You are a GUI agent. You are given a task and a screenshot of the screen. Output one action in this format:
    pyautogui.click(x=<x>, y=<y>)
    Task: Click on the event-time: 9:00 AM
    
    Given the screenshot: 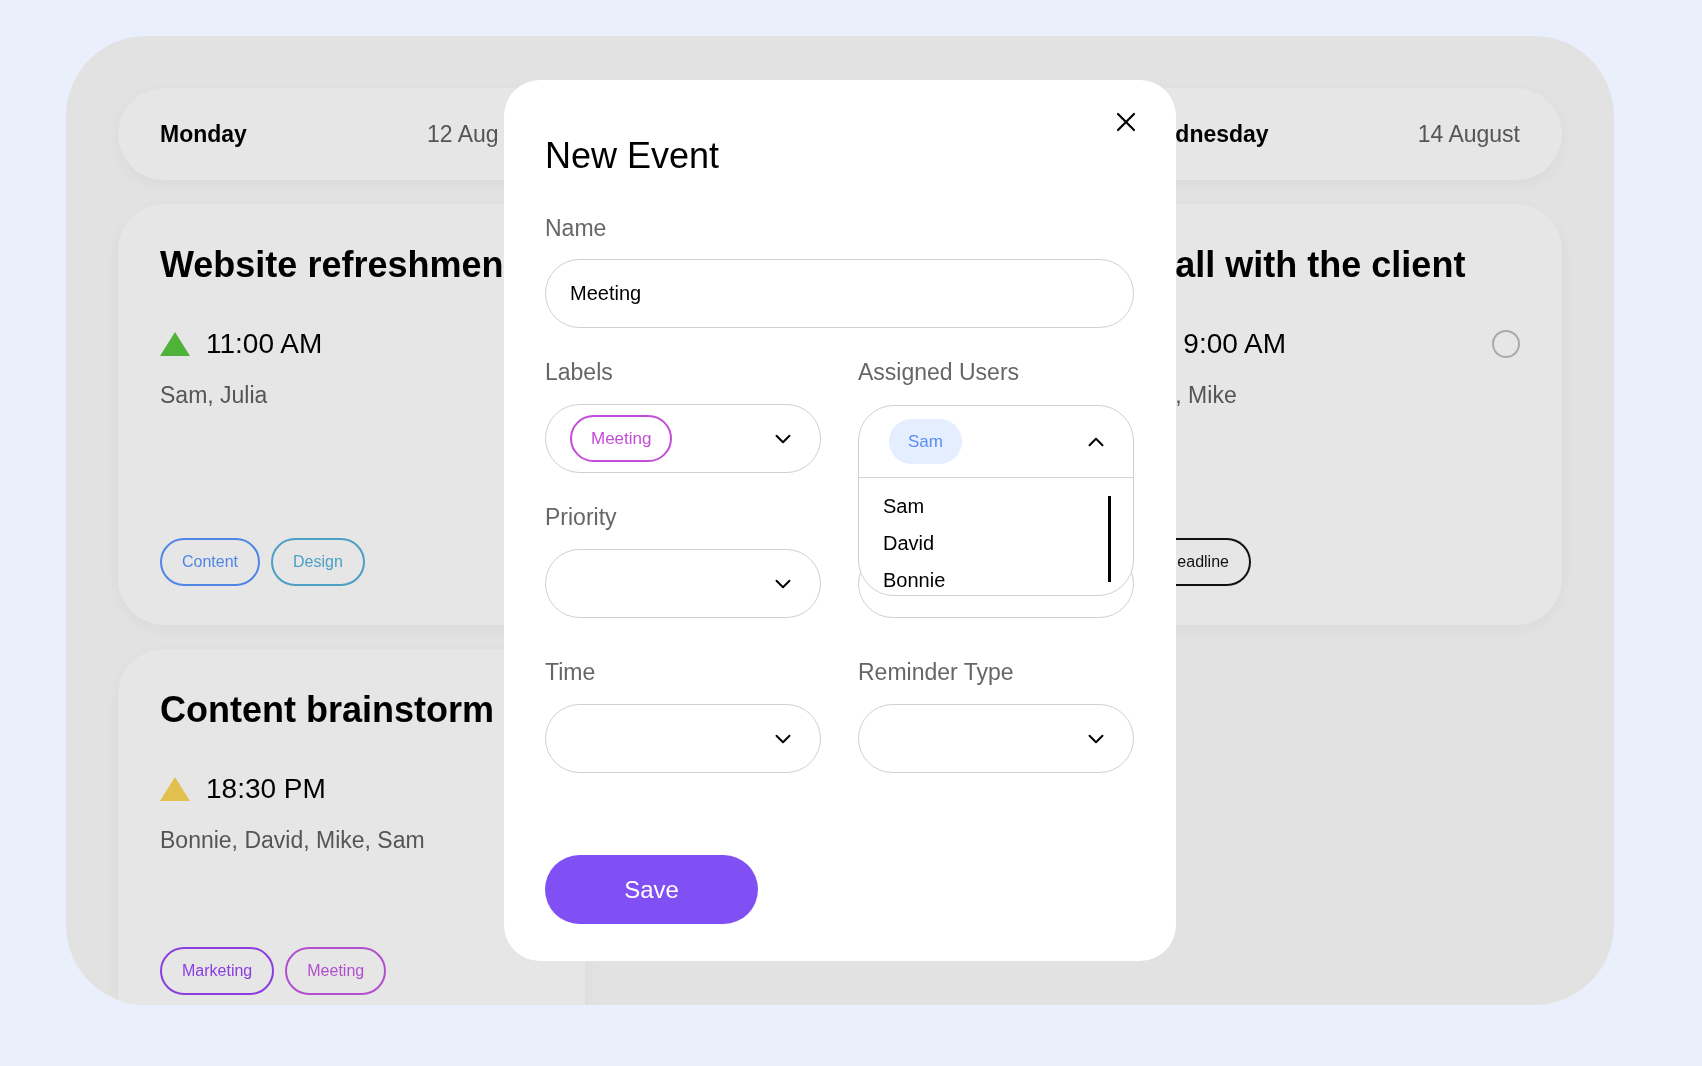 What is the action you would take?
    pyautogui.click(x=1235, y=344)
    